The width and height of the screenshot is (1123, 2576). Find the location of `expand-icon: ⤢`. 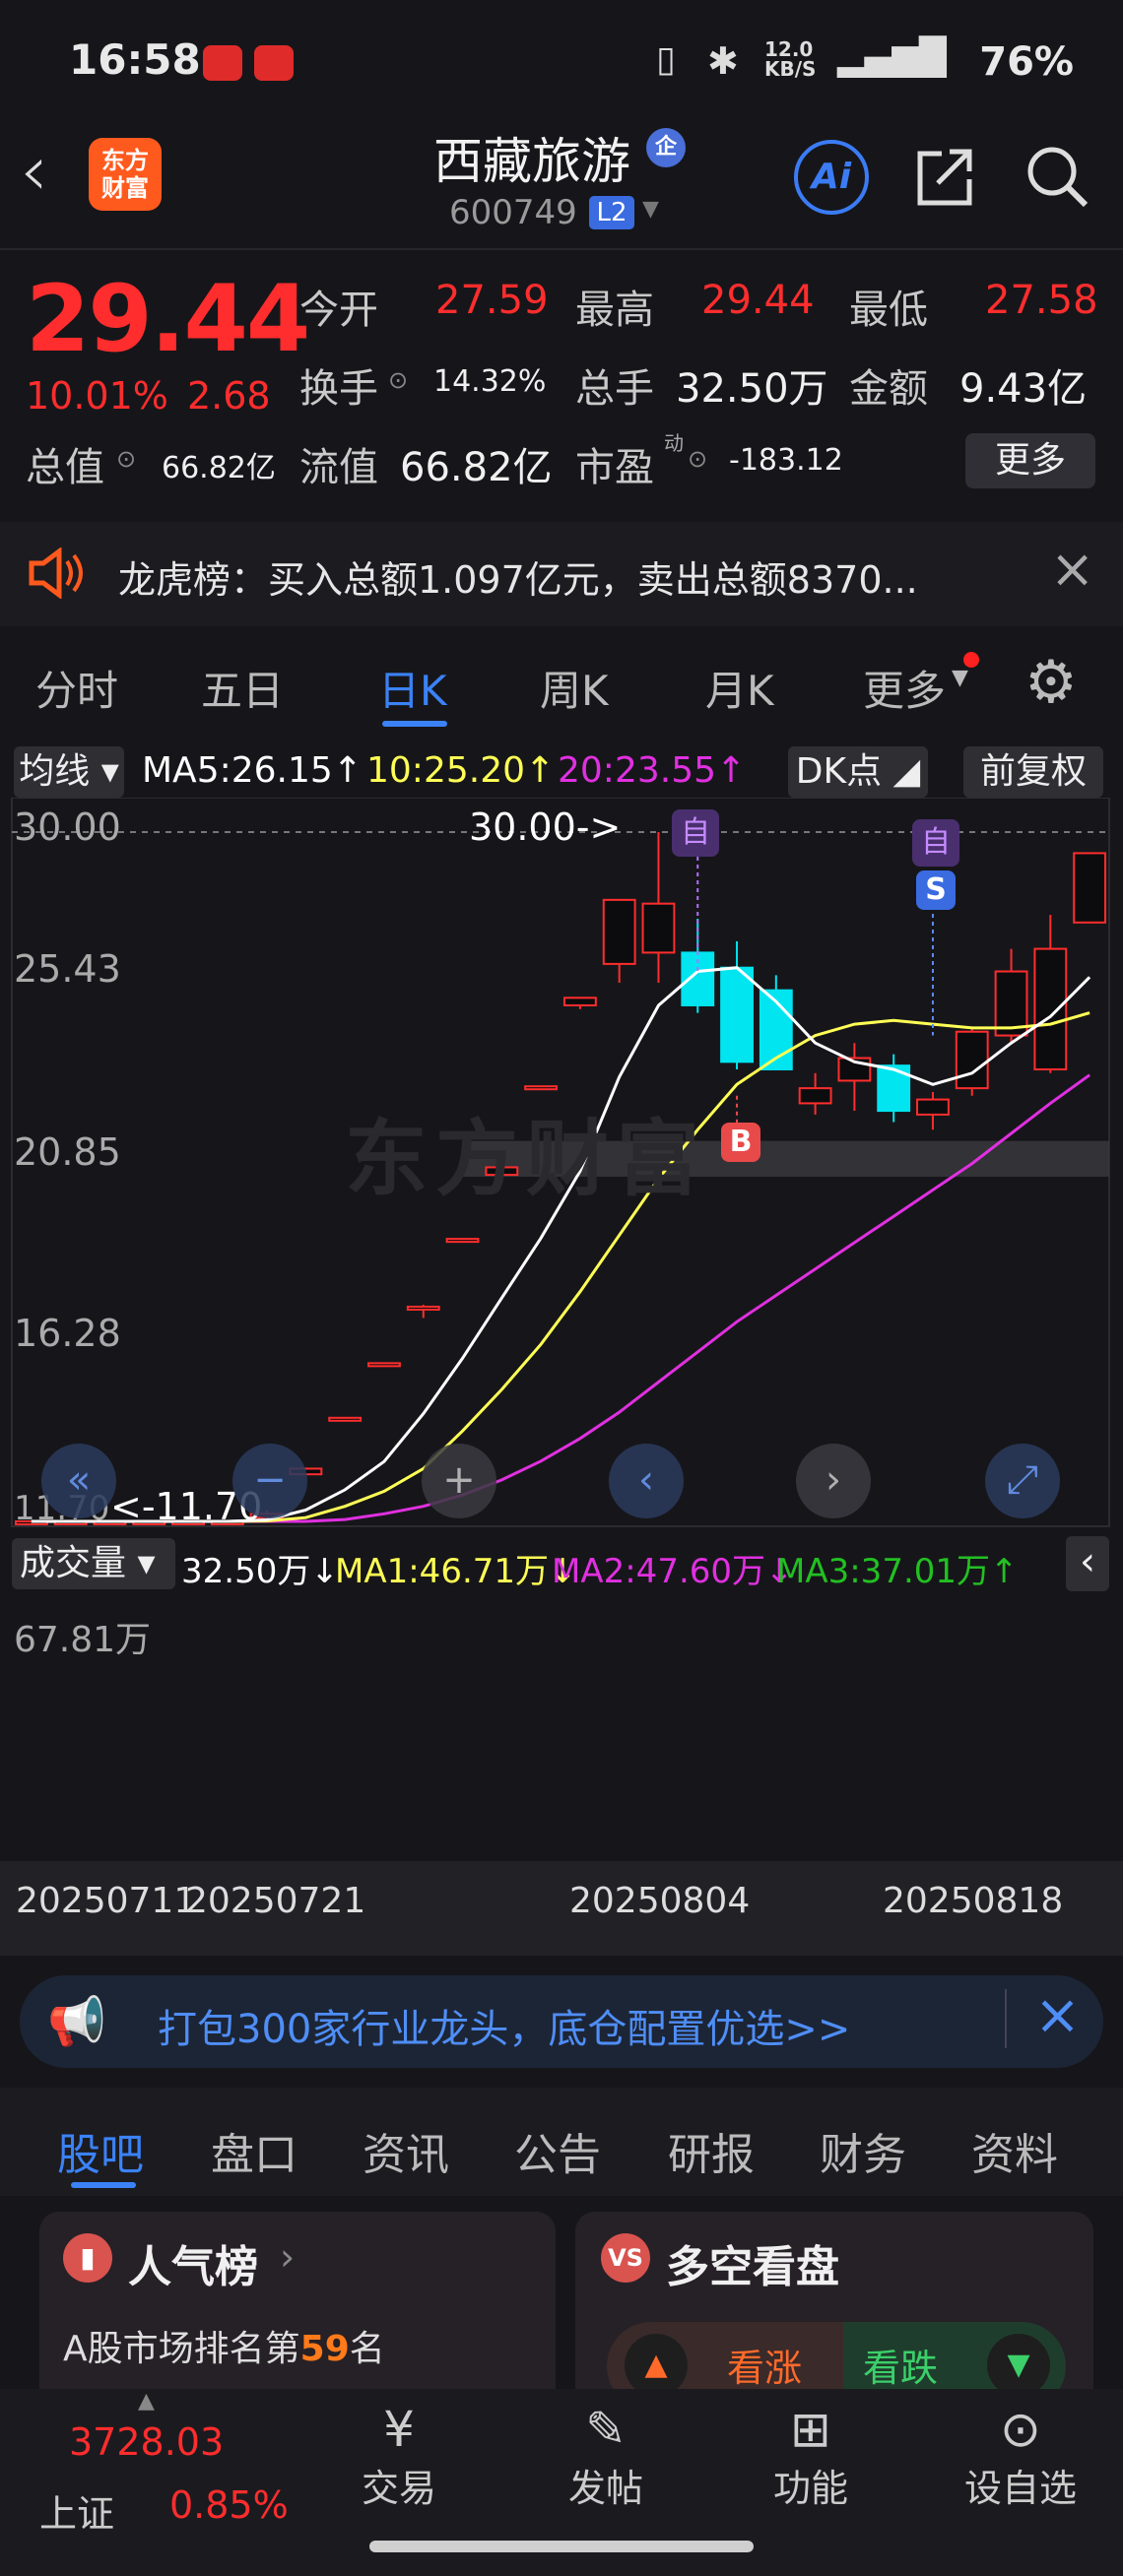

expand-icon: ⤢ is located at coordinates (1022, 1481).